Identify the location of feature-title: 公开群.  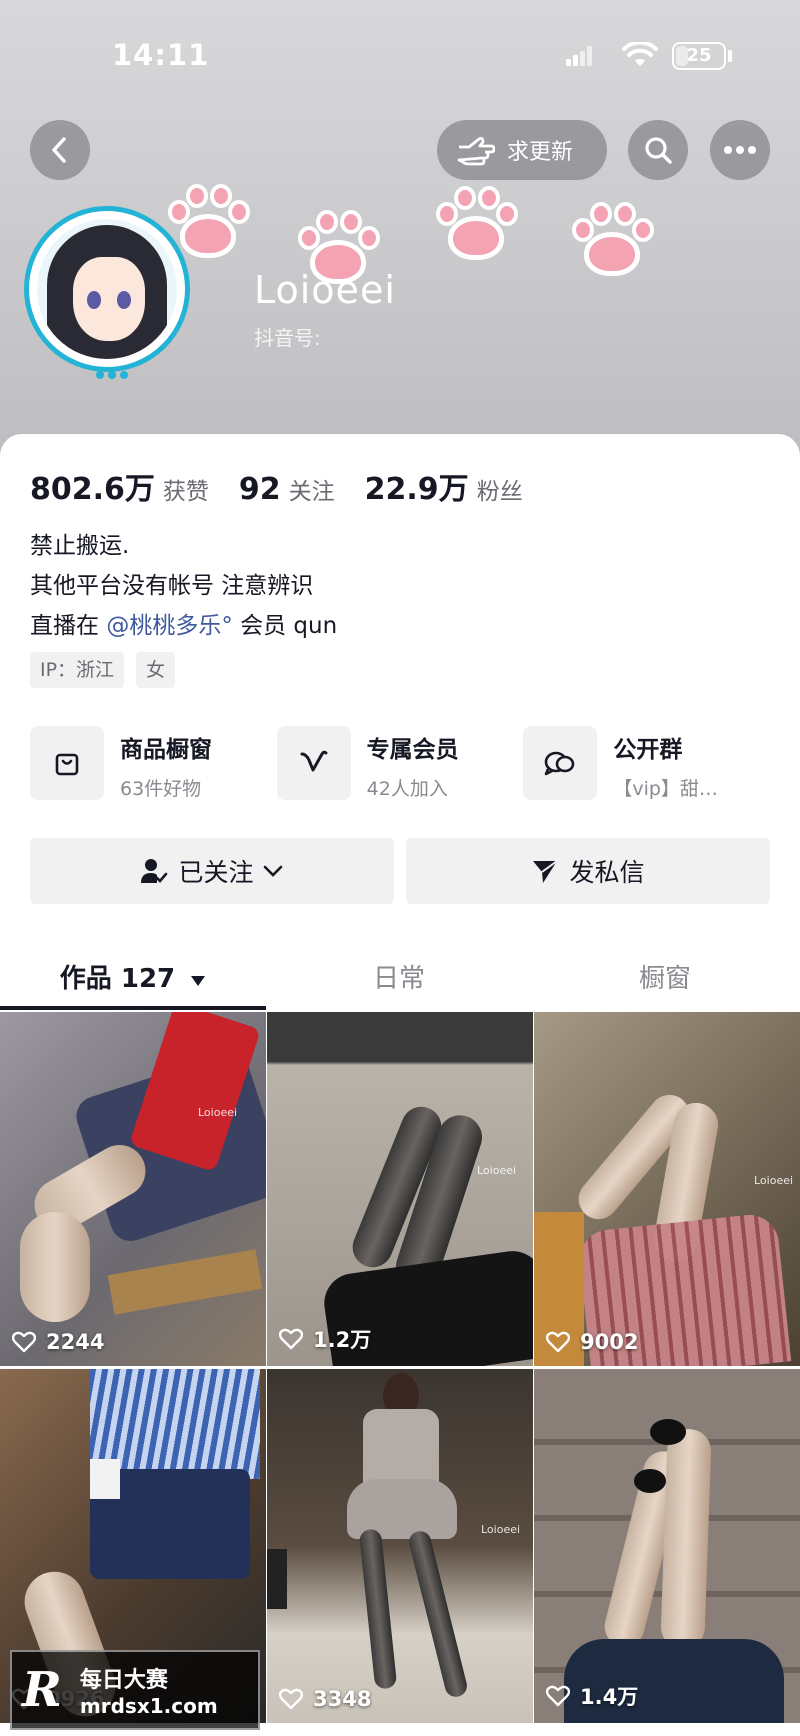
(648, 750).